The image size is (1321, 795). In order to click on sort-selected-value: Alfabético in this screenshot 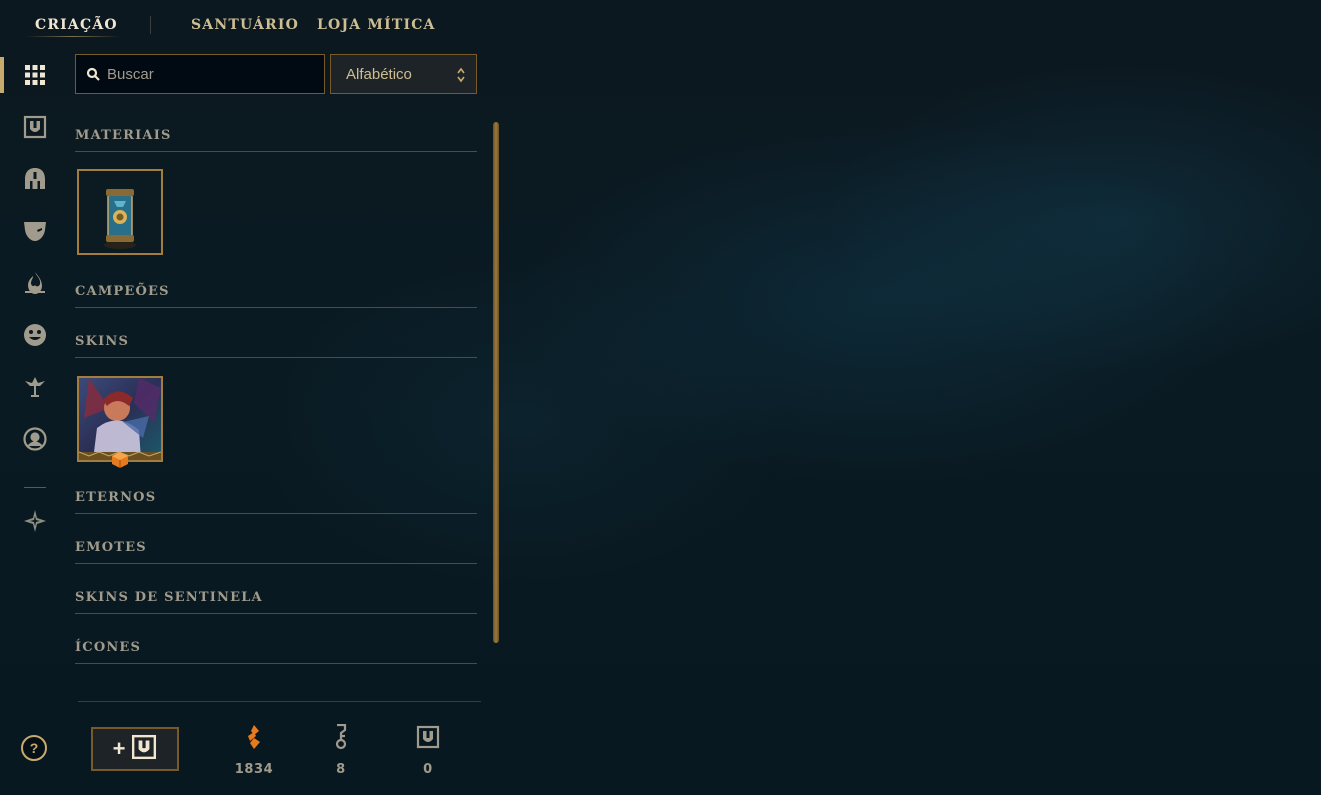, I will do `click(379, 74)`.